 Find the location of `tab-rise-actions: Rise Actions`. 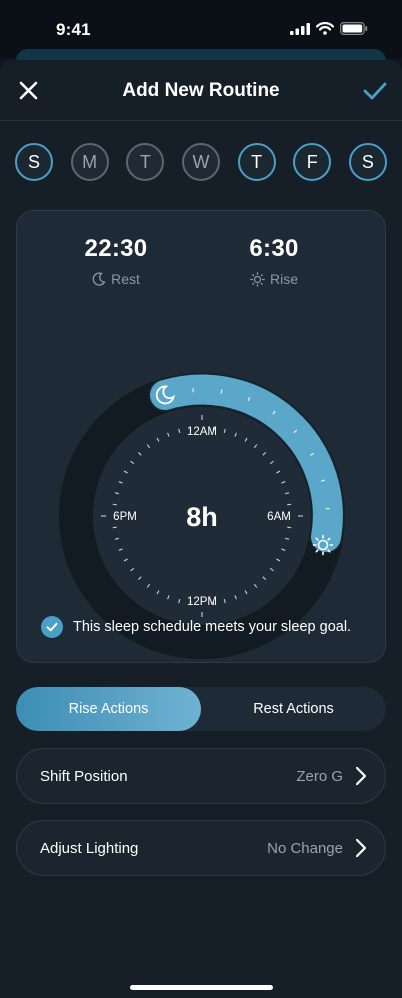

tab-rise-actions: Rise Actions is located at coordinates (108, 709).